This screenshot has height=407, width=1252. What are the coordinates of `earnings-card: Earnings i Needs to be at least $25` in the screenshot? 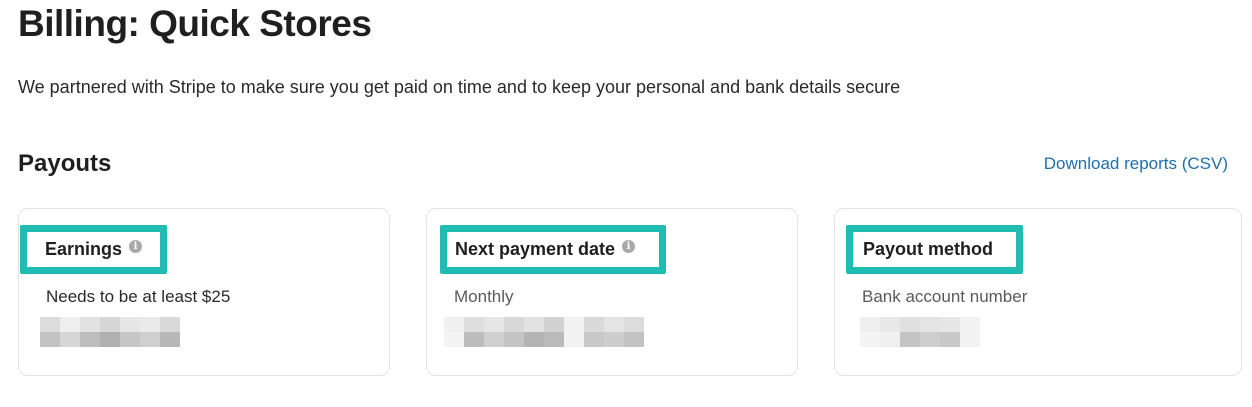 It's located at (204, 292).